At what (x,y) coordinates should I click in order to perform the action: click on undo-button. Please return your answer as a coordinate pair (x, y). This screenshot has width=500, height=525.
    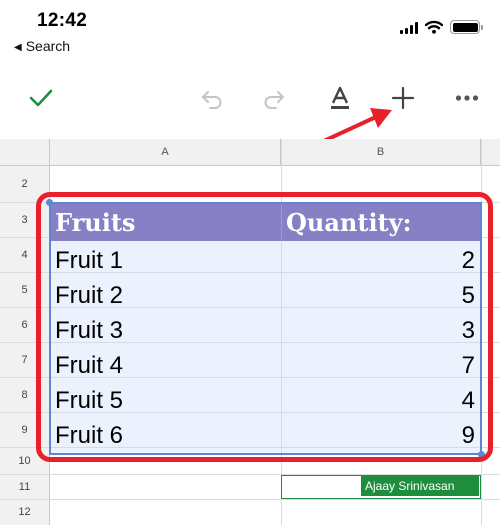
    Looking at the image, I should click on (212, 98).